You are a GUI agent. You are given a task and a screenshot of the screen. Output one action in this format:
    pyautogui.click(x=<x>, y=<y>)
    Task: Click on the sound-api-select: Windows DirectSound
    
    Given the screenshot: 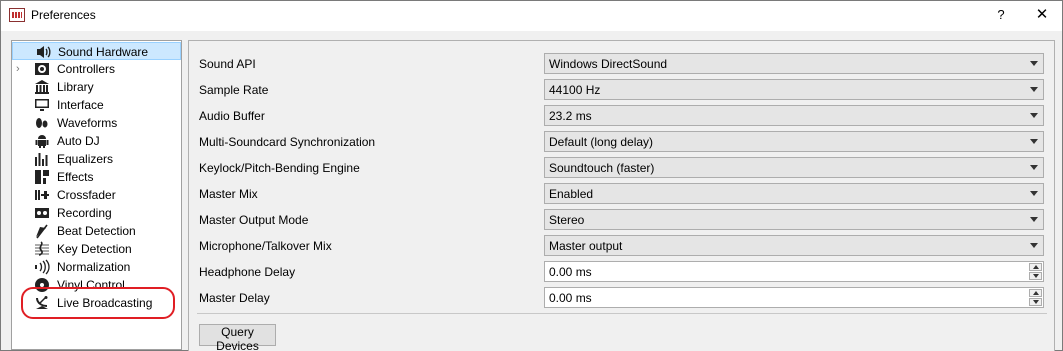 What is the action you would take?
    pyautogui.click(x=794, y=63)
    